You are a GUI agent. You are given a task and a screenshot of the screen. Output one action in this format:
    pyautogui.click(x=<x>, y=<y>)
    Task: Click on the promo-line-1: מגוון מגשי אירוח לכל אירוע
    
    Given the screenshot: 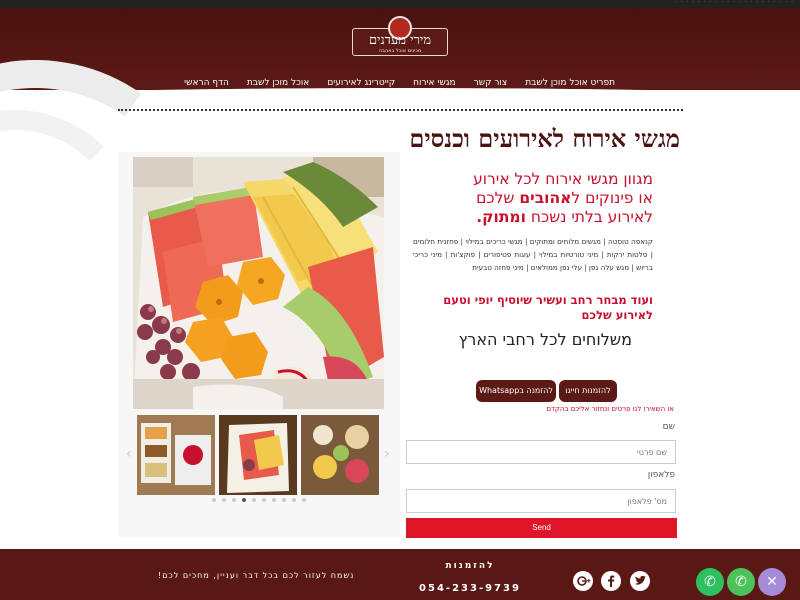 What is the action you would take?
    pyautogui.click(x=563, y=179)
    